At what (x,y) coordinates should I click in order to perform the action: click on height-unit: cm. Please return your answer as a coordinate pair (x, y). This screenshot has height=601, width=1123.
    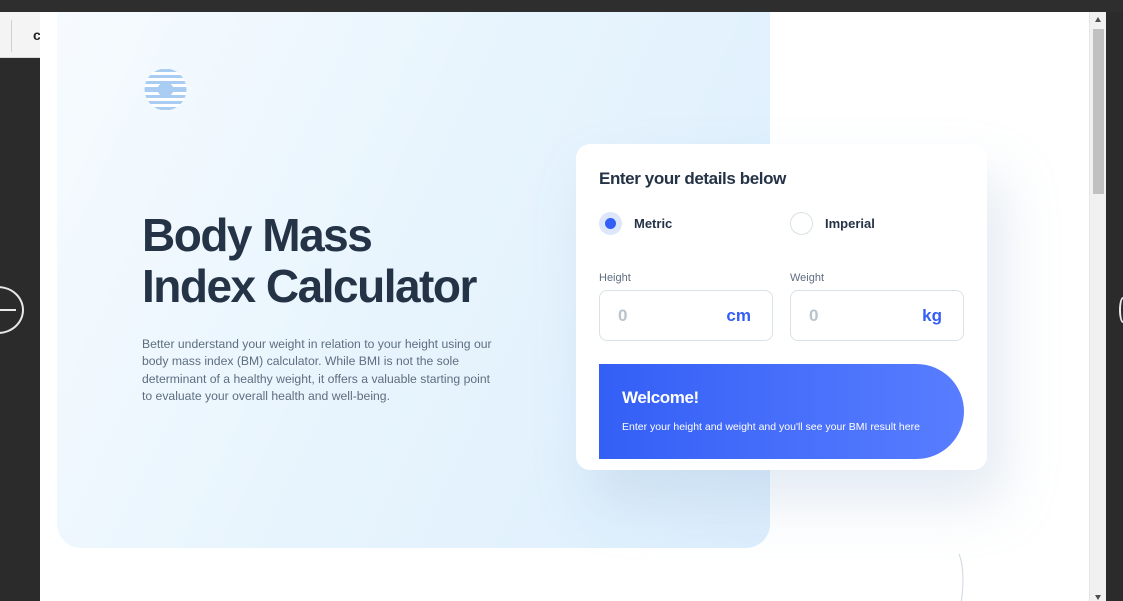
    Looking at the image, I should click on (738, 315).